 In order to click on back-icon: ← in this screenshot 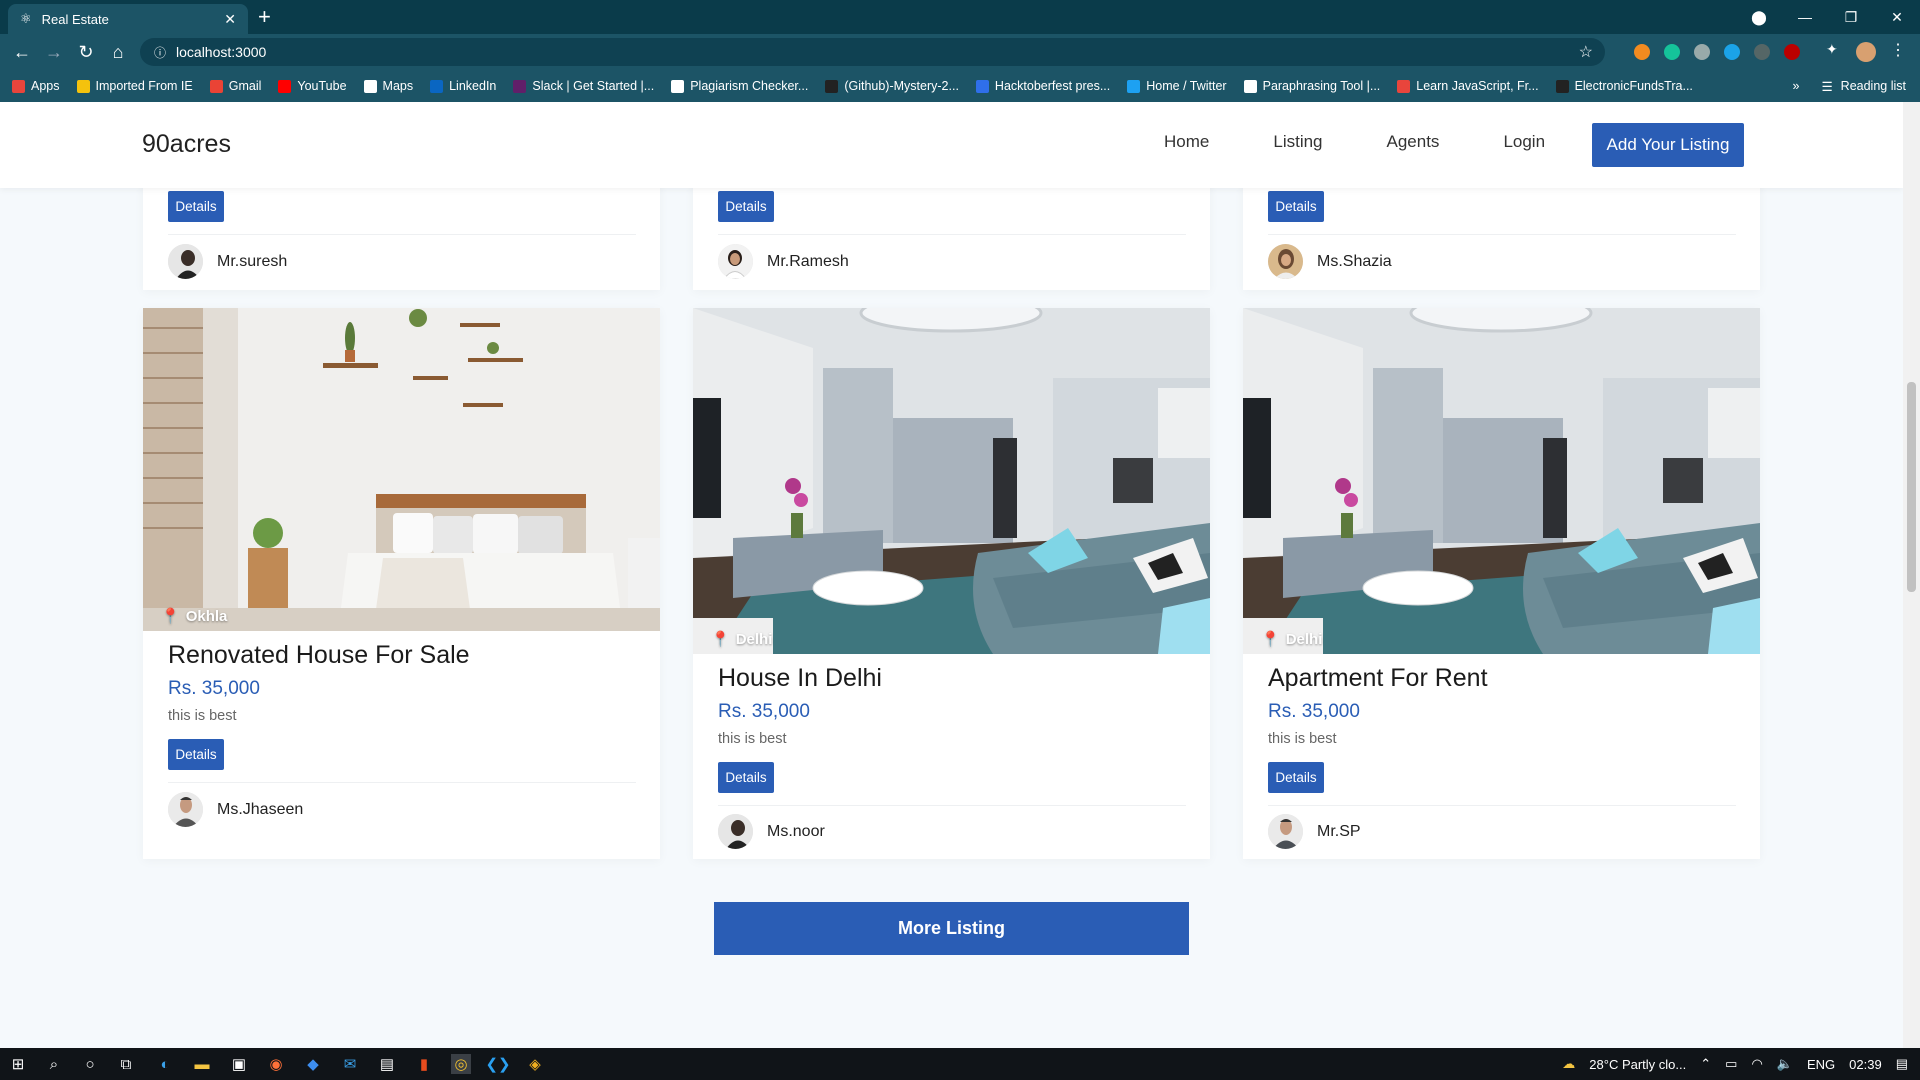, I will do `click(22, 52)`.